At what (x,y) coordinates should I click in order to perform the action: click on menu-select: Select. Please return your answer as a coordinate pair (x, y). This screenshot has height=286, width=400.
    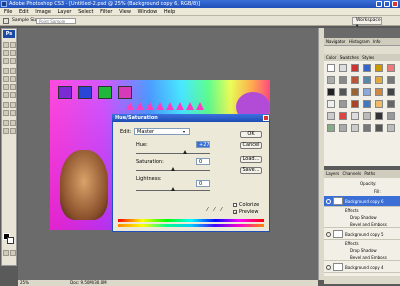
    Looking at the image, I should click on (85, 12).